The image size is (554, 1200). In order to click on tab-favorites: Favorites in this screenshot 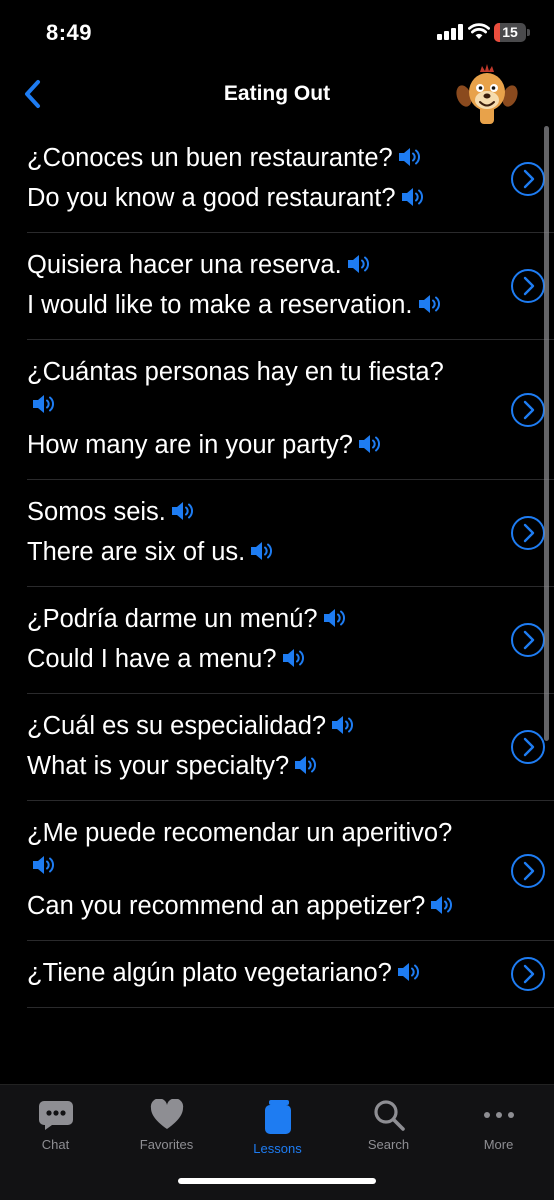, I will do `click(166, 1128)`.